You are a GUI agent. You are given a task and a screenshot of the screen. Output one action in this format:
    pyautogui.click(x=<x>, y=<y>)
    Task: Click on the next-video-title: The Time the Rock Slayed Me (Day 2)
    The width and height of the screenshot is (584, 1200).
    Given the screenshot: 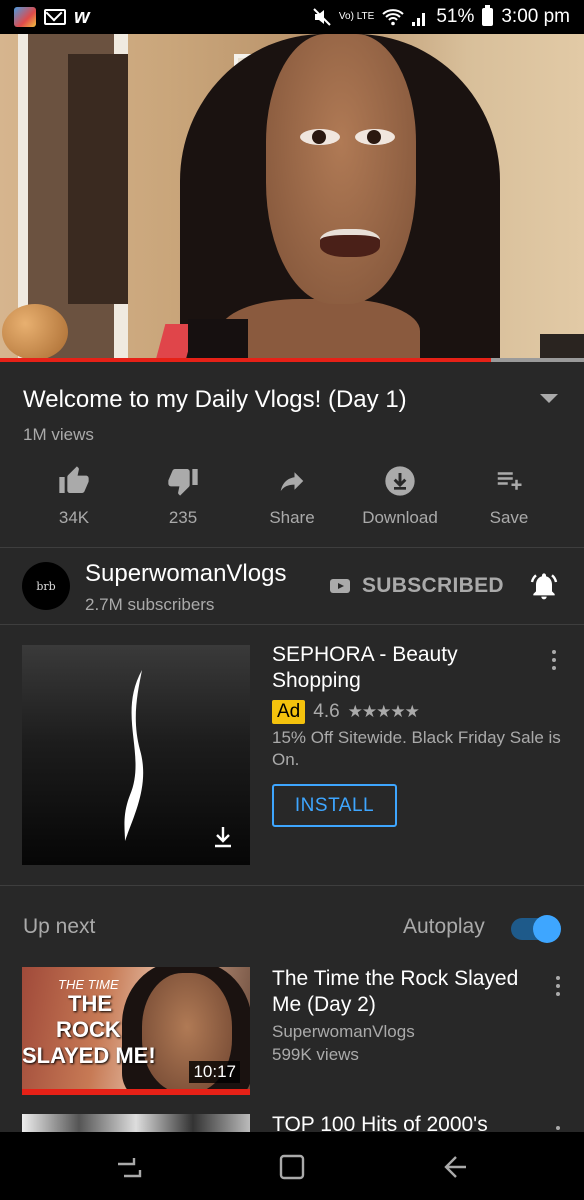 What is the action you would take?
    pyautogui.click(x=404, y=992)
    